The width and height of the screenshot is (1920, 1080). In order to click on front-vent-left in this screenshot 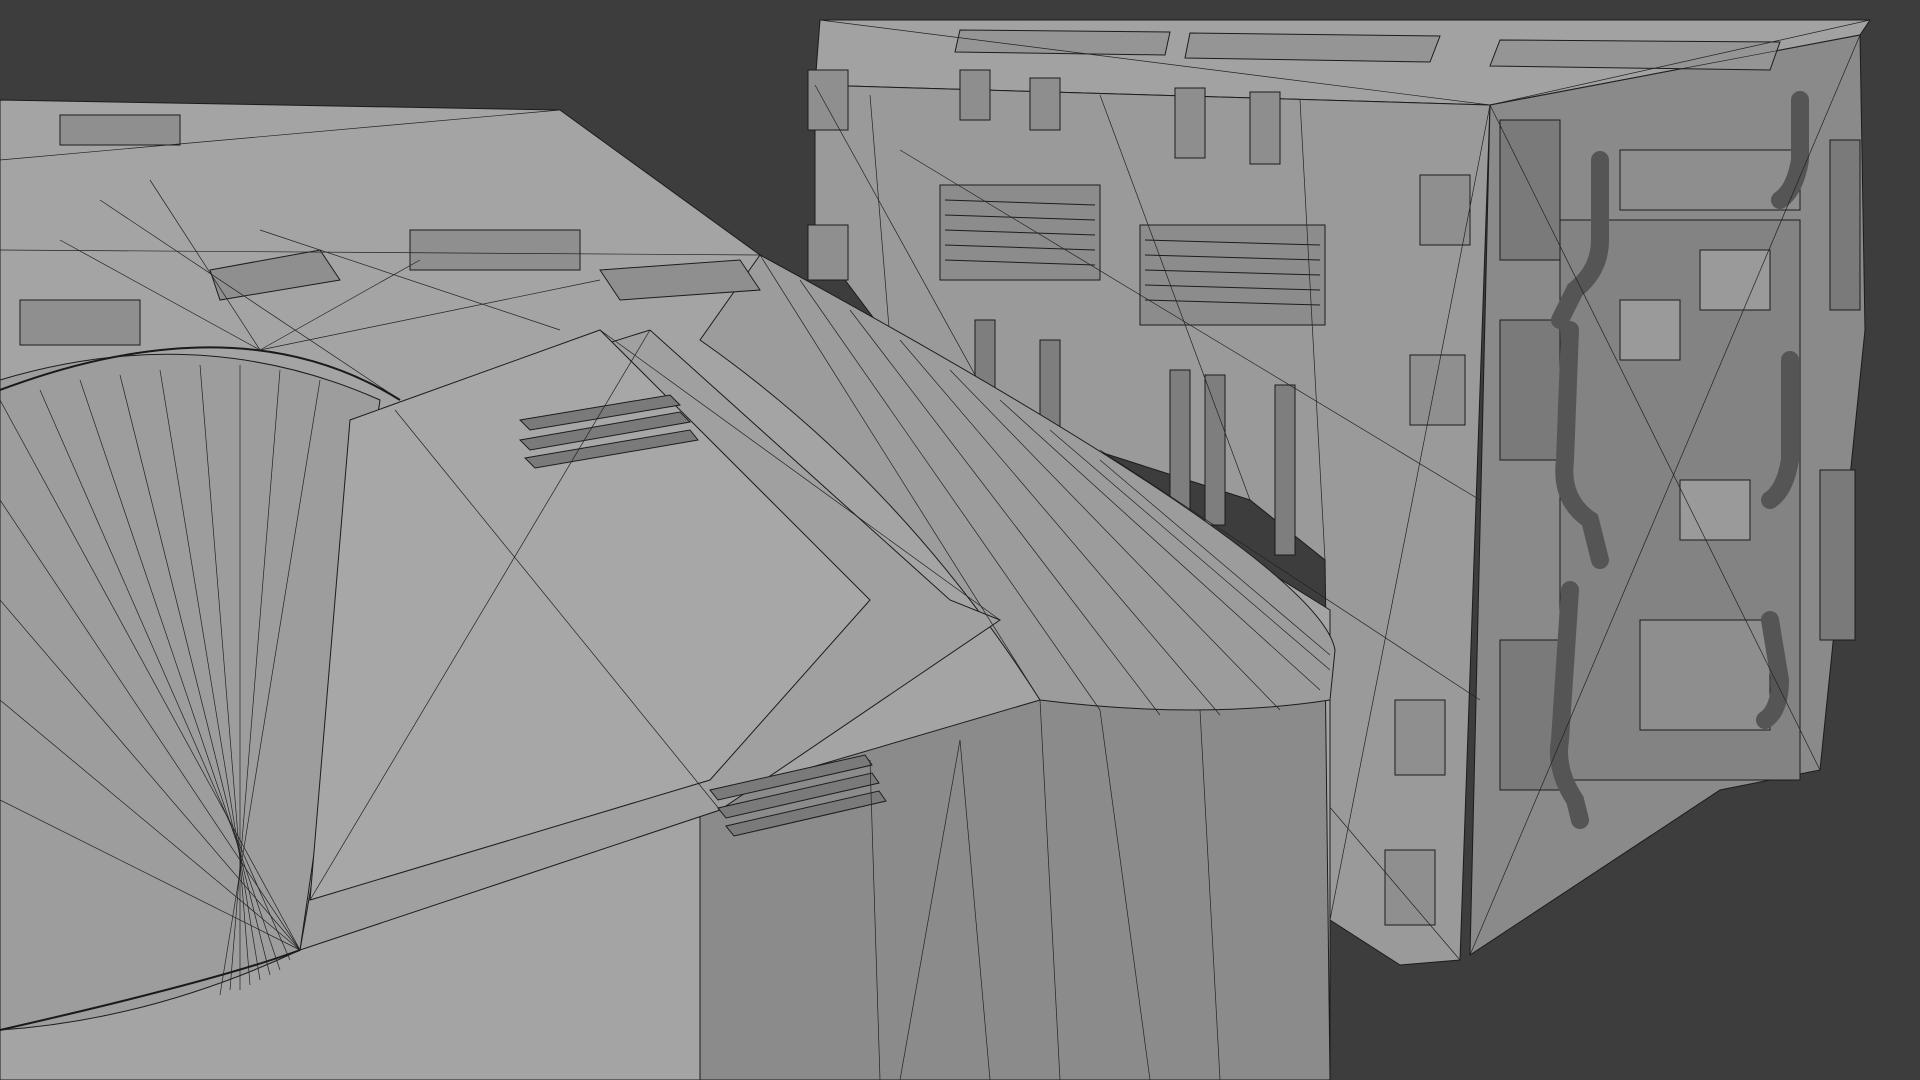, I will do `click(1020, 232)`.